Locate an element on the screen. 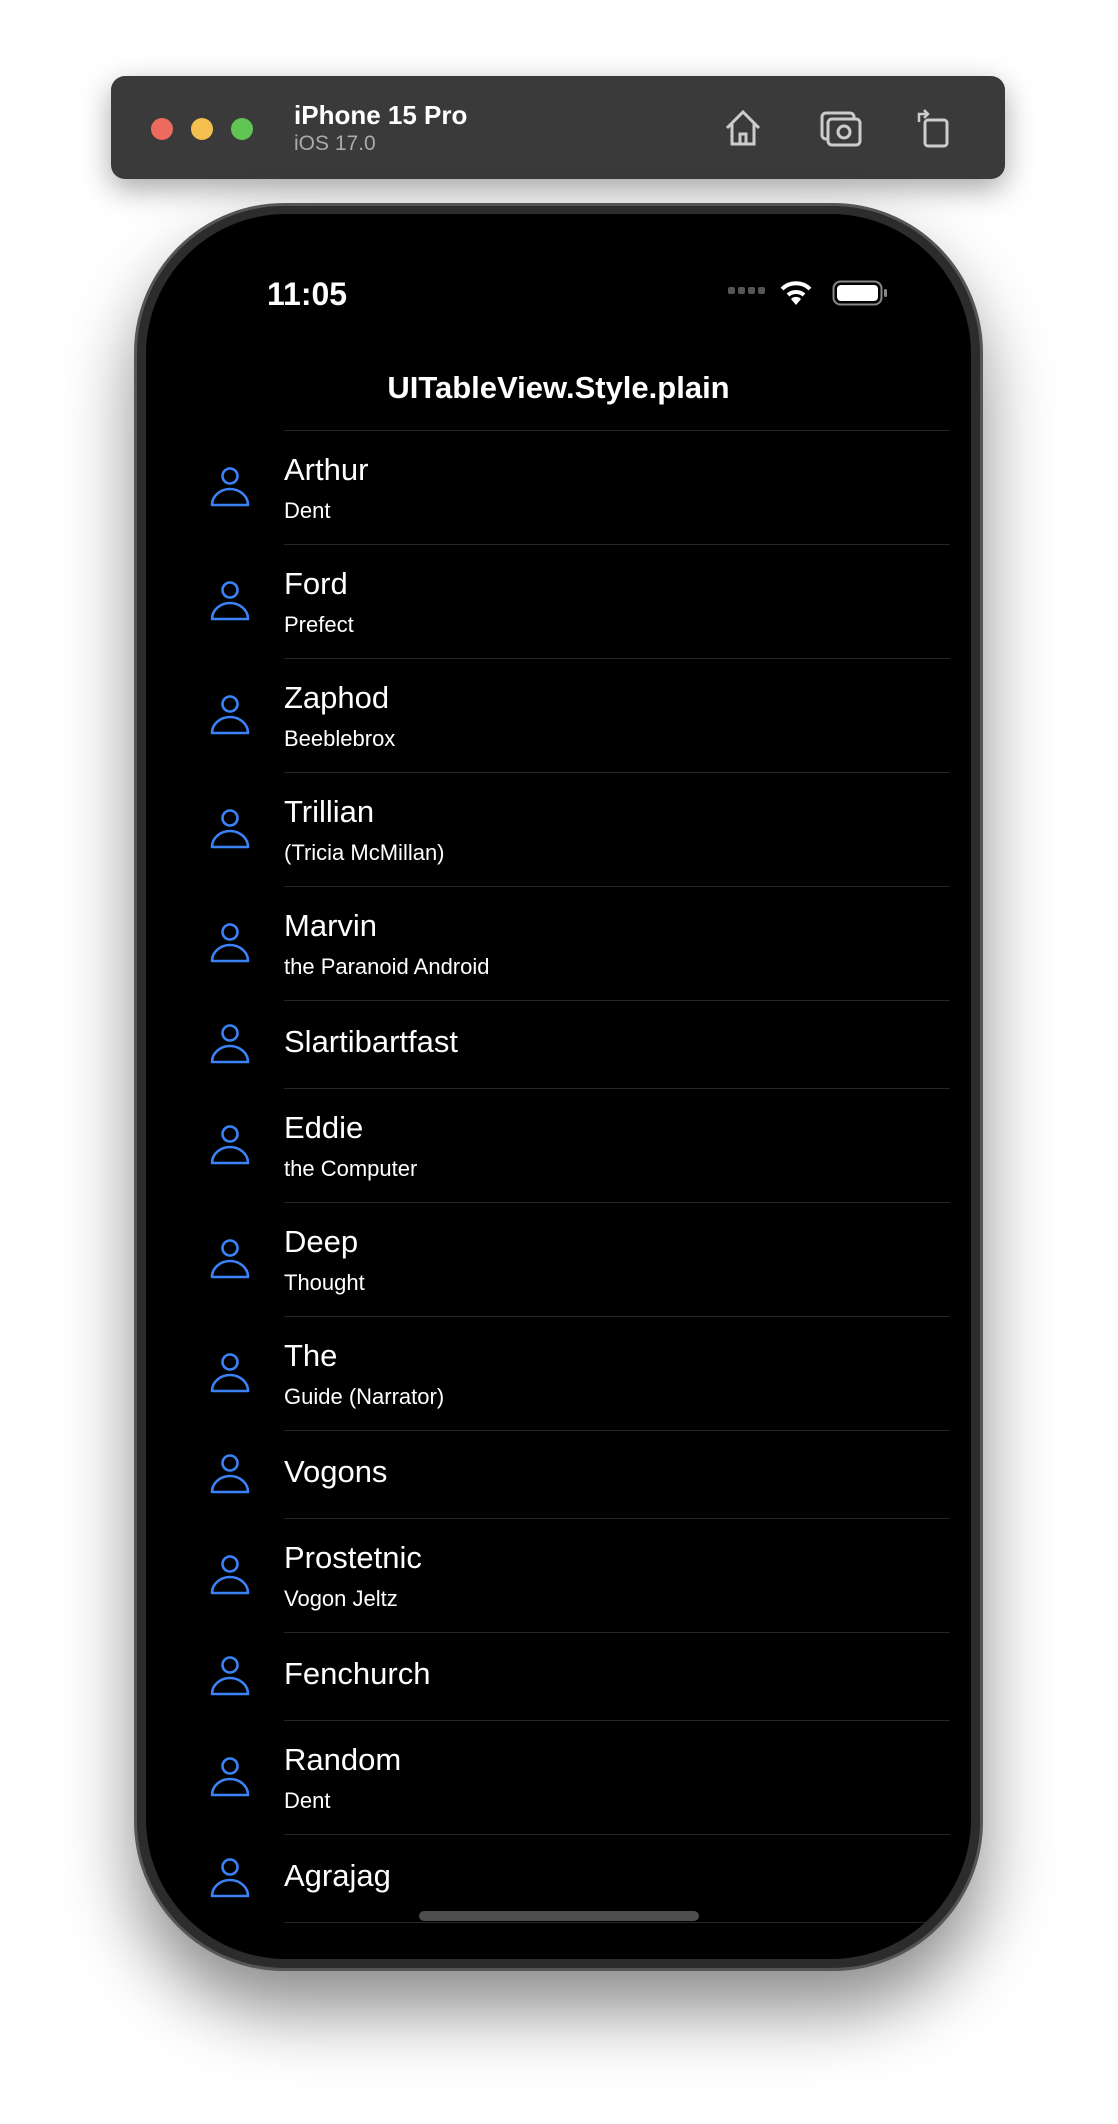 This screenshot has height=2124, width=1118. row-title: Trillian is located at coordinates (329, 811).